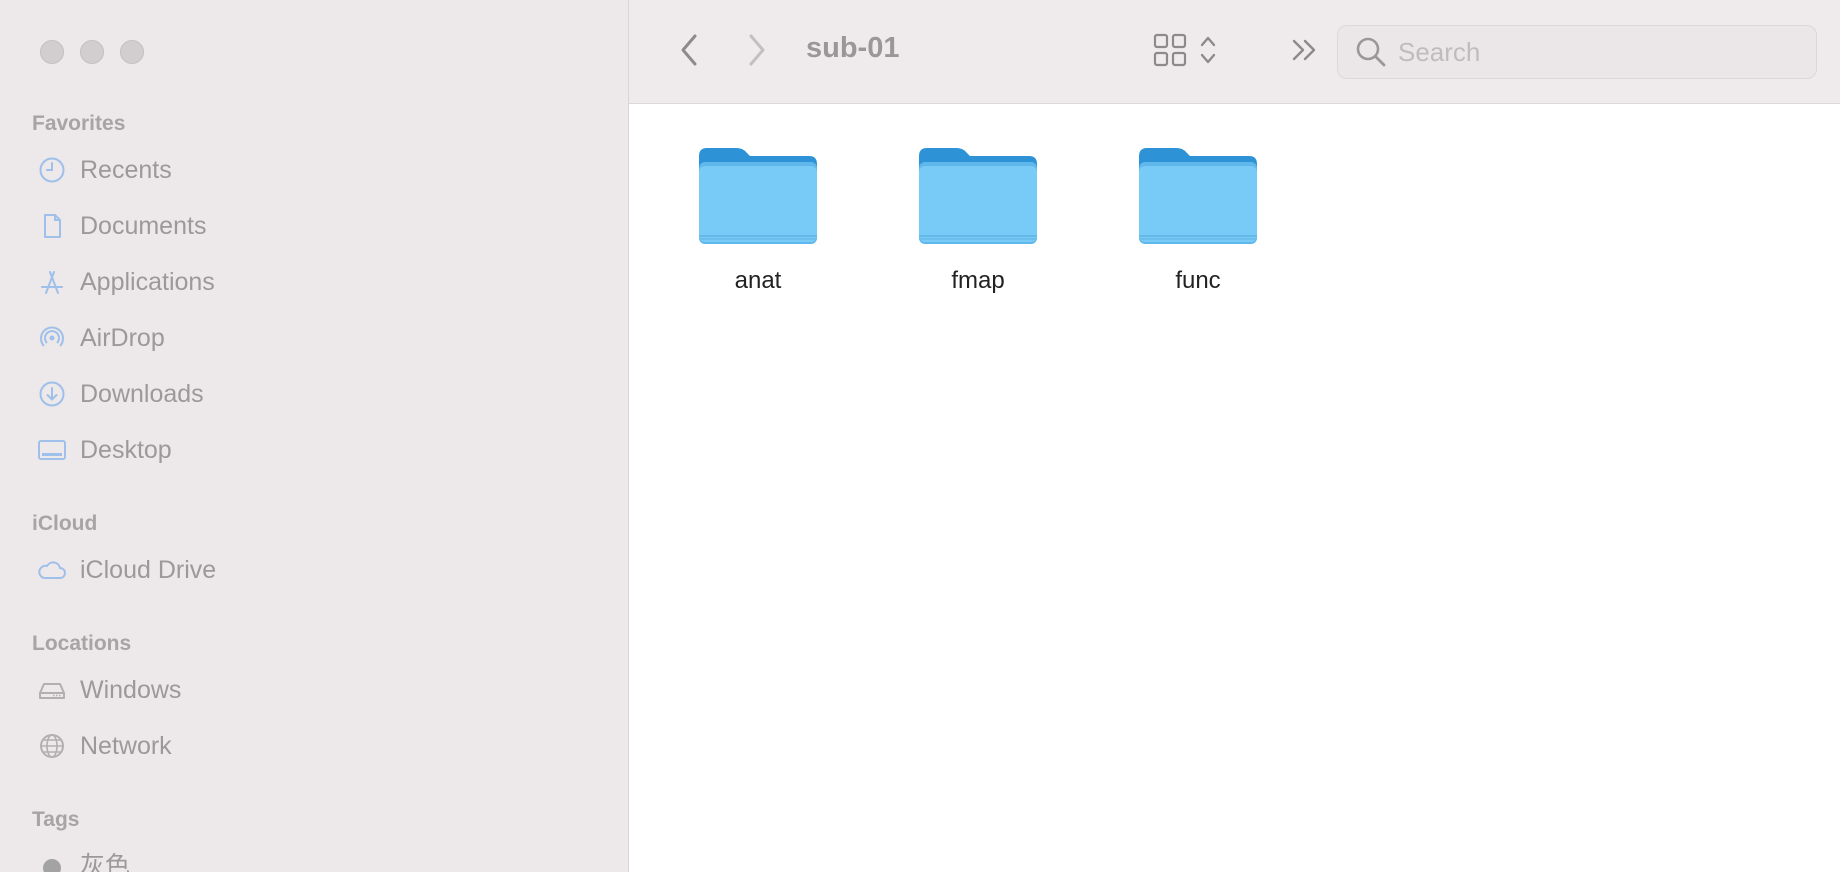 This screenshot has height=872, width=1840. I want to click on airdrop-icon, so click(52, 338).